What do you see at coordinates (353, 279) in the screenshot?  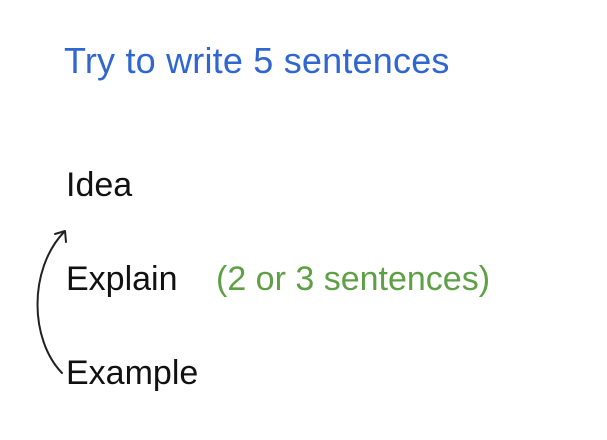 I see `explain-sentence-count-note: (2 or 3 sentences)` at bounding box center [353, 279].